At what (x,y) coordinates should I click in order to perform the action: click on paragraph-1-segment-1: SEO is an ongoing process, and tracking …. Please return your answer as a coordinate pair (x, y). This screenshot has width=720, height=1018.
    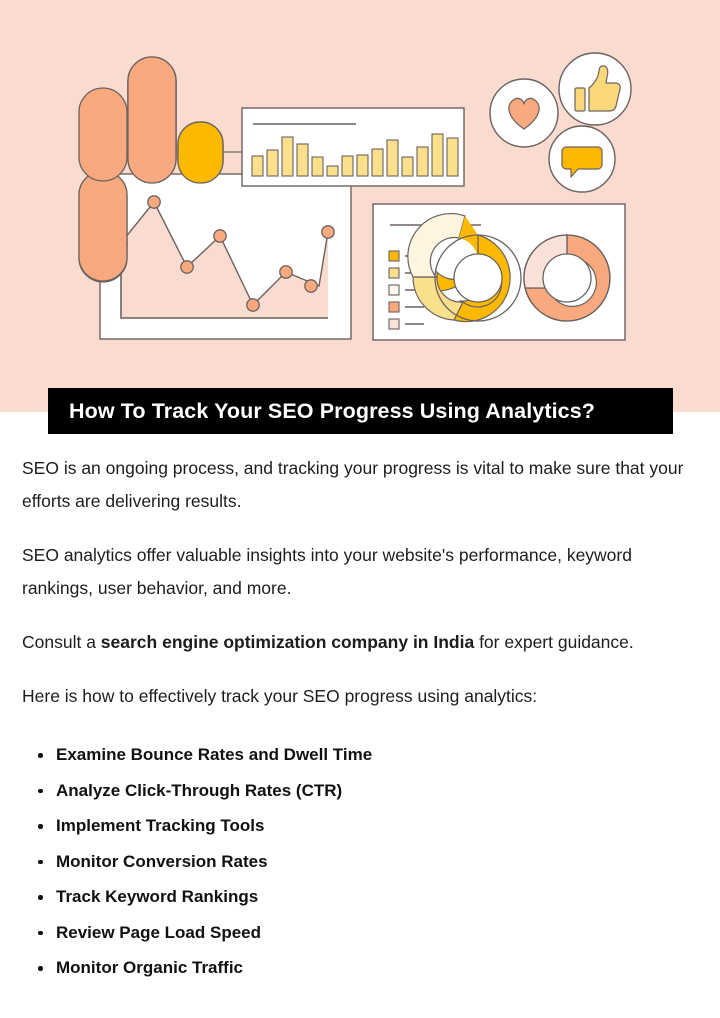
    Looking at the image, I should click on (353, 484).